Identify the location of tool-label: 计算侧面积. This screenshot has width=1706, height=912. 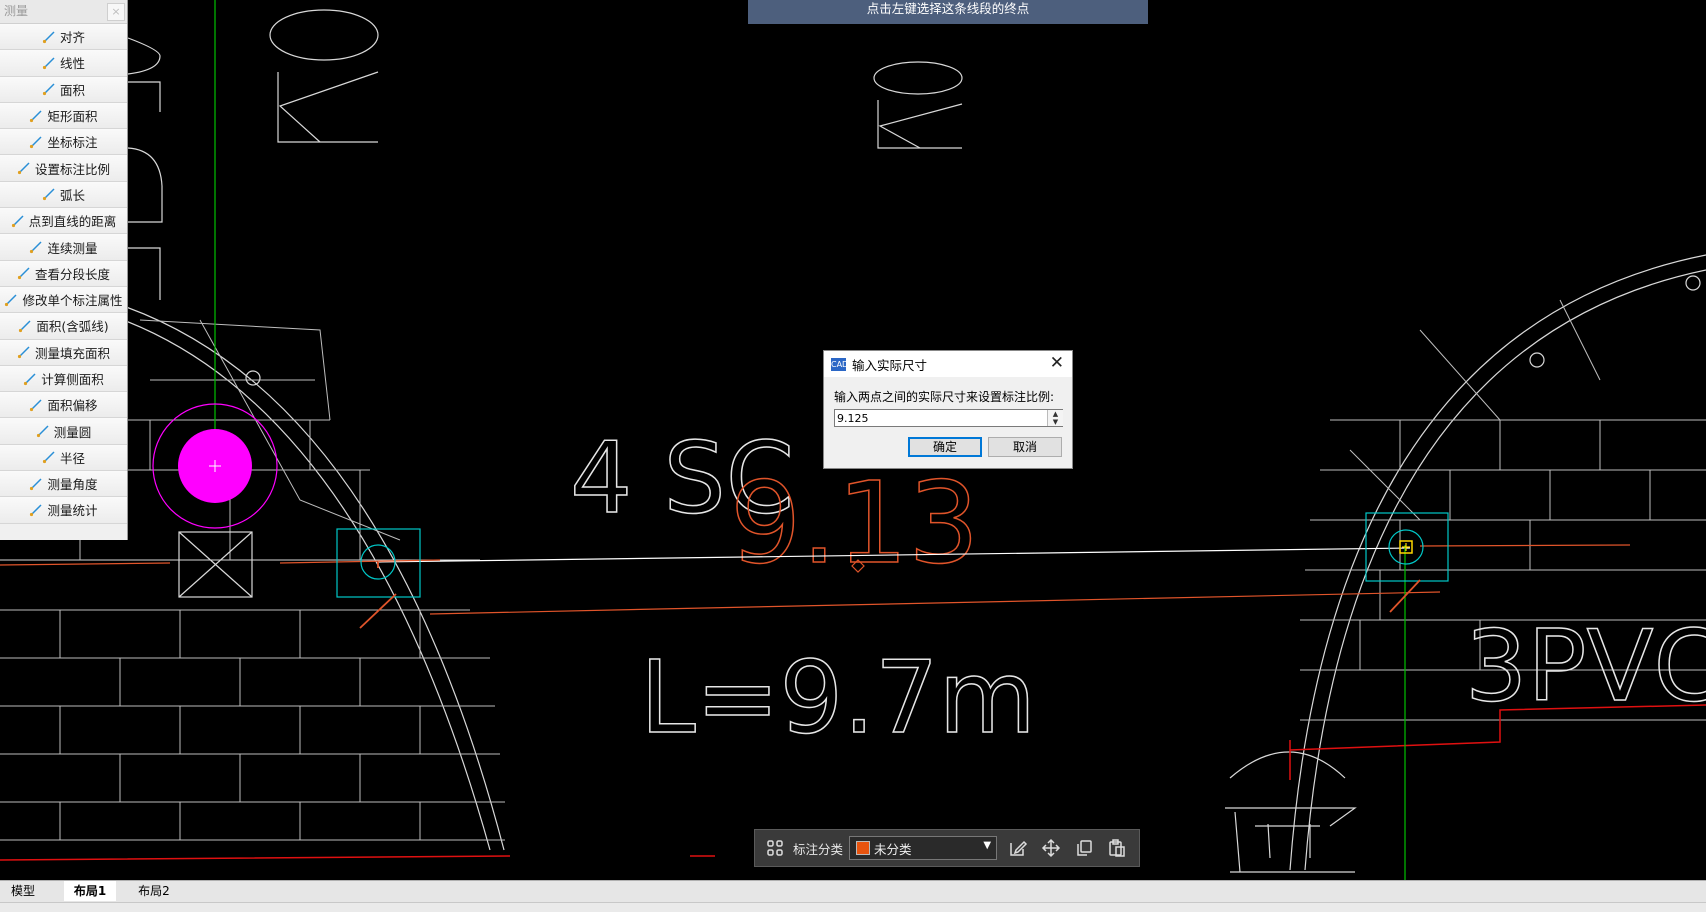
(72, 379).